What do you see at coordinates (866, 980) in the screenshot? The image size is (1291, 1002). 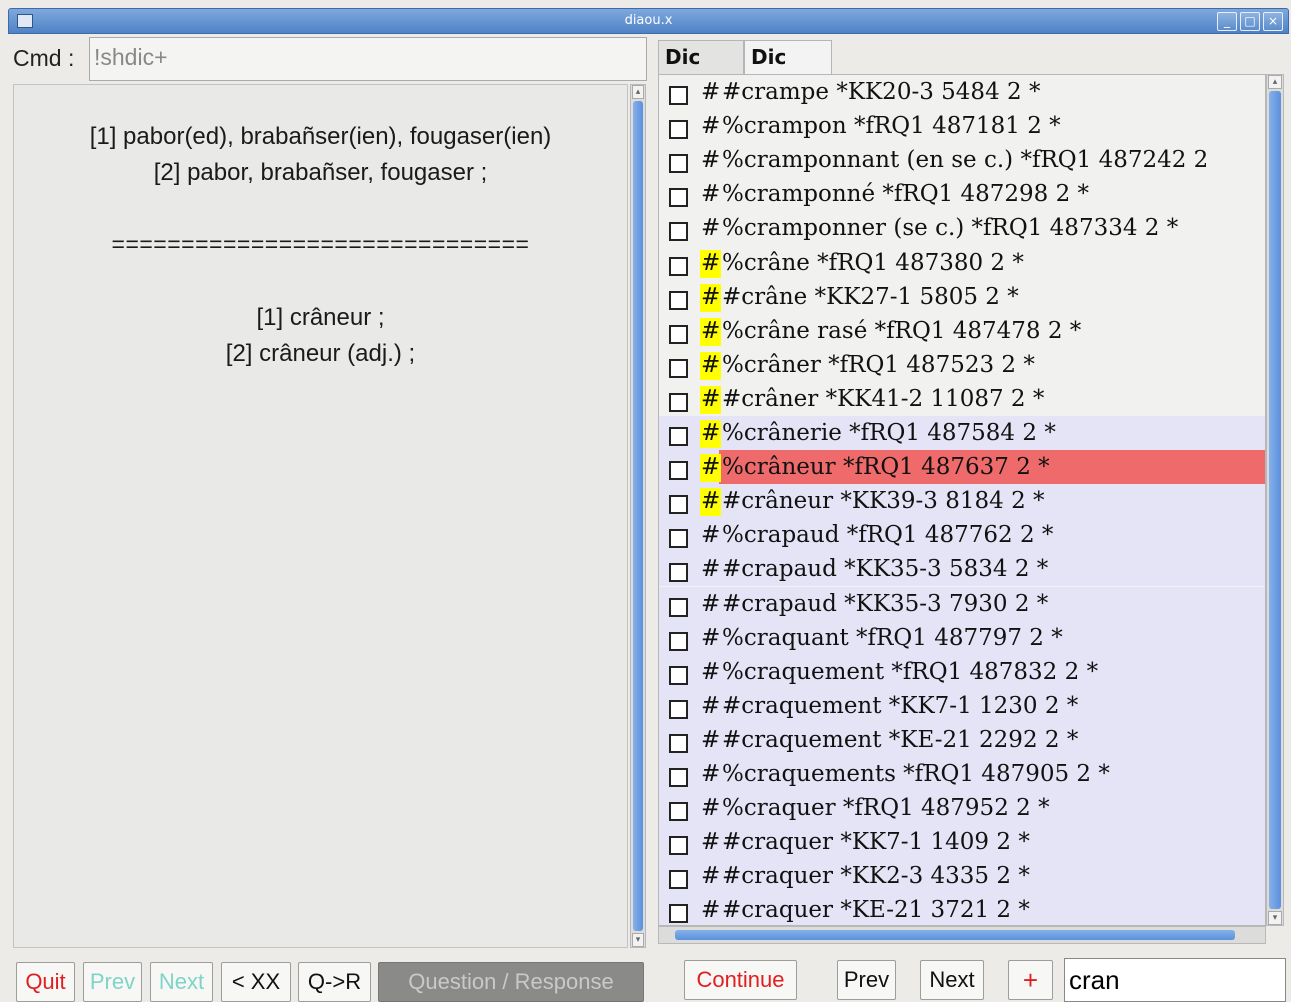 I see `prev-button: Prev` at bounding box center [866, 980].